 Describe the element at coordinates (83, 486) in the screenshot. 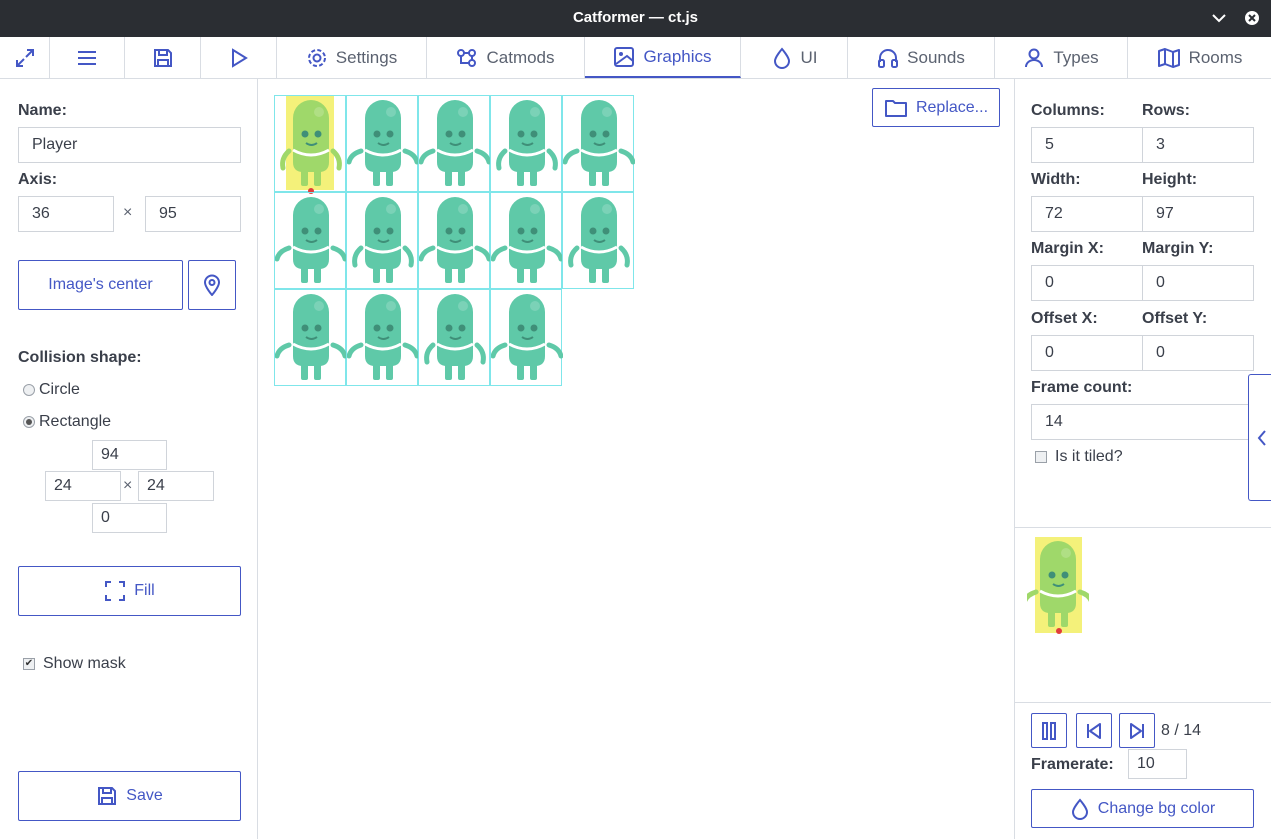

I see `rect-left-input: 24` at that location.